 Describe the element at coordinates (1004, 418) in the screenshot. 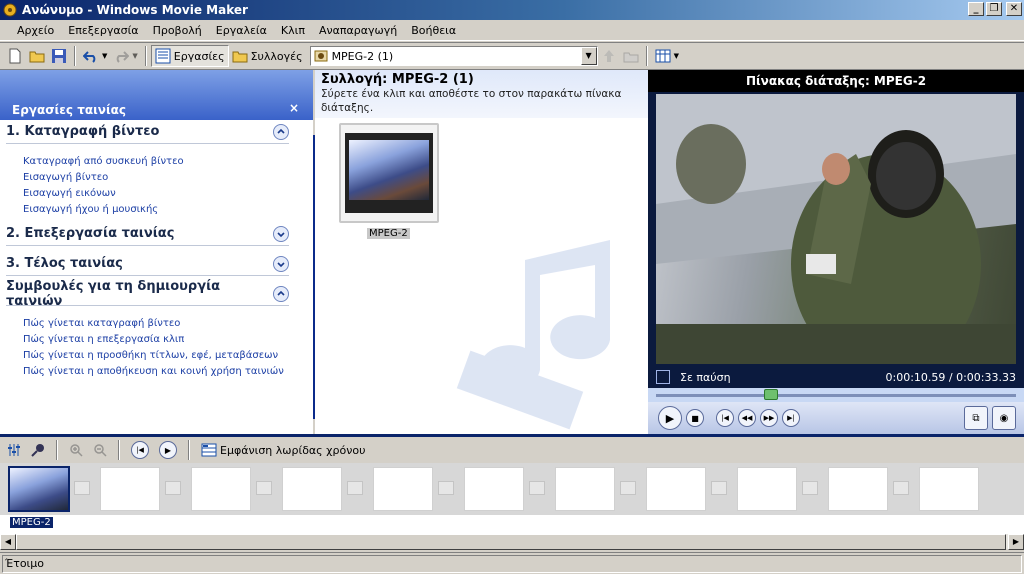

I see `take-picture-button: ◉` at that location.